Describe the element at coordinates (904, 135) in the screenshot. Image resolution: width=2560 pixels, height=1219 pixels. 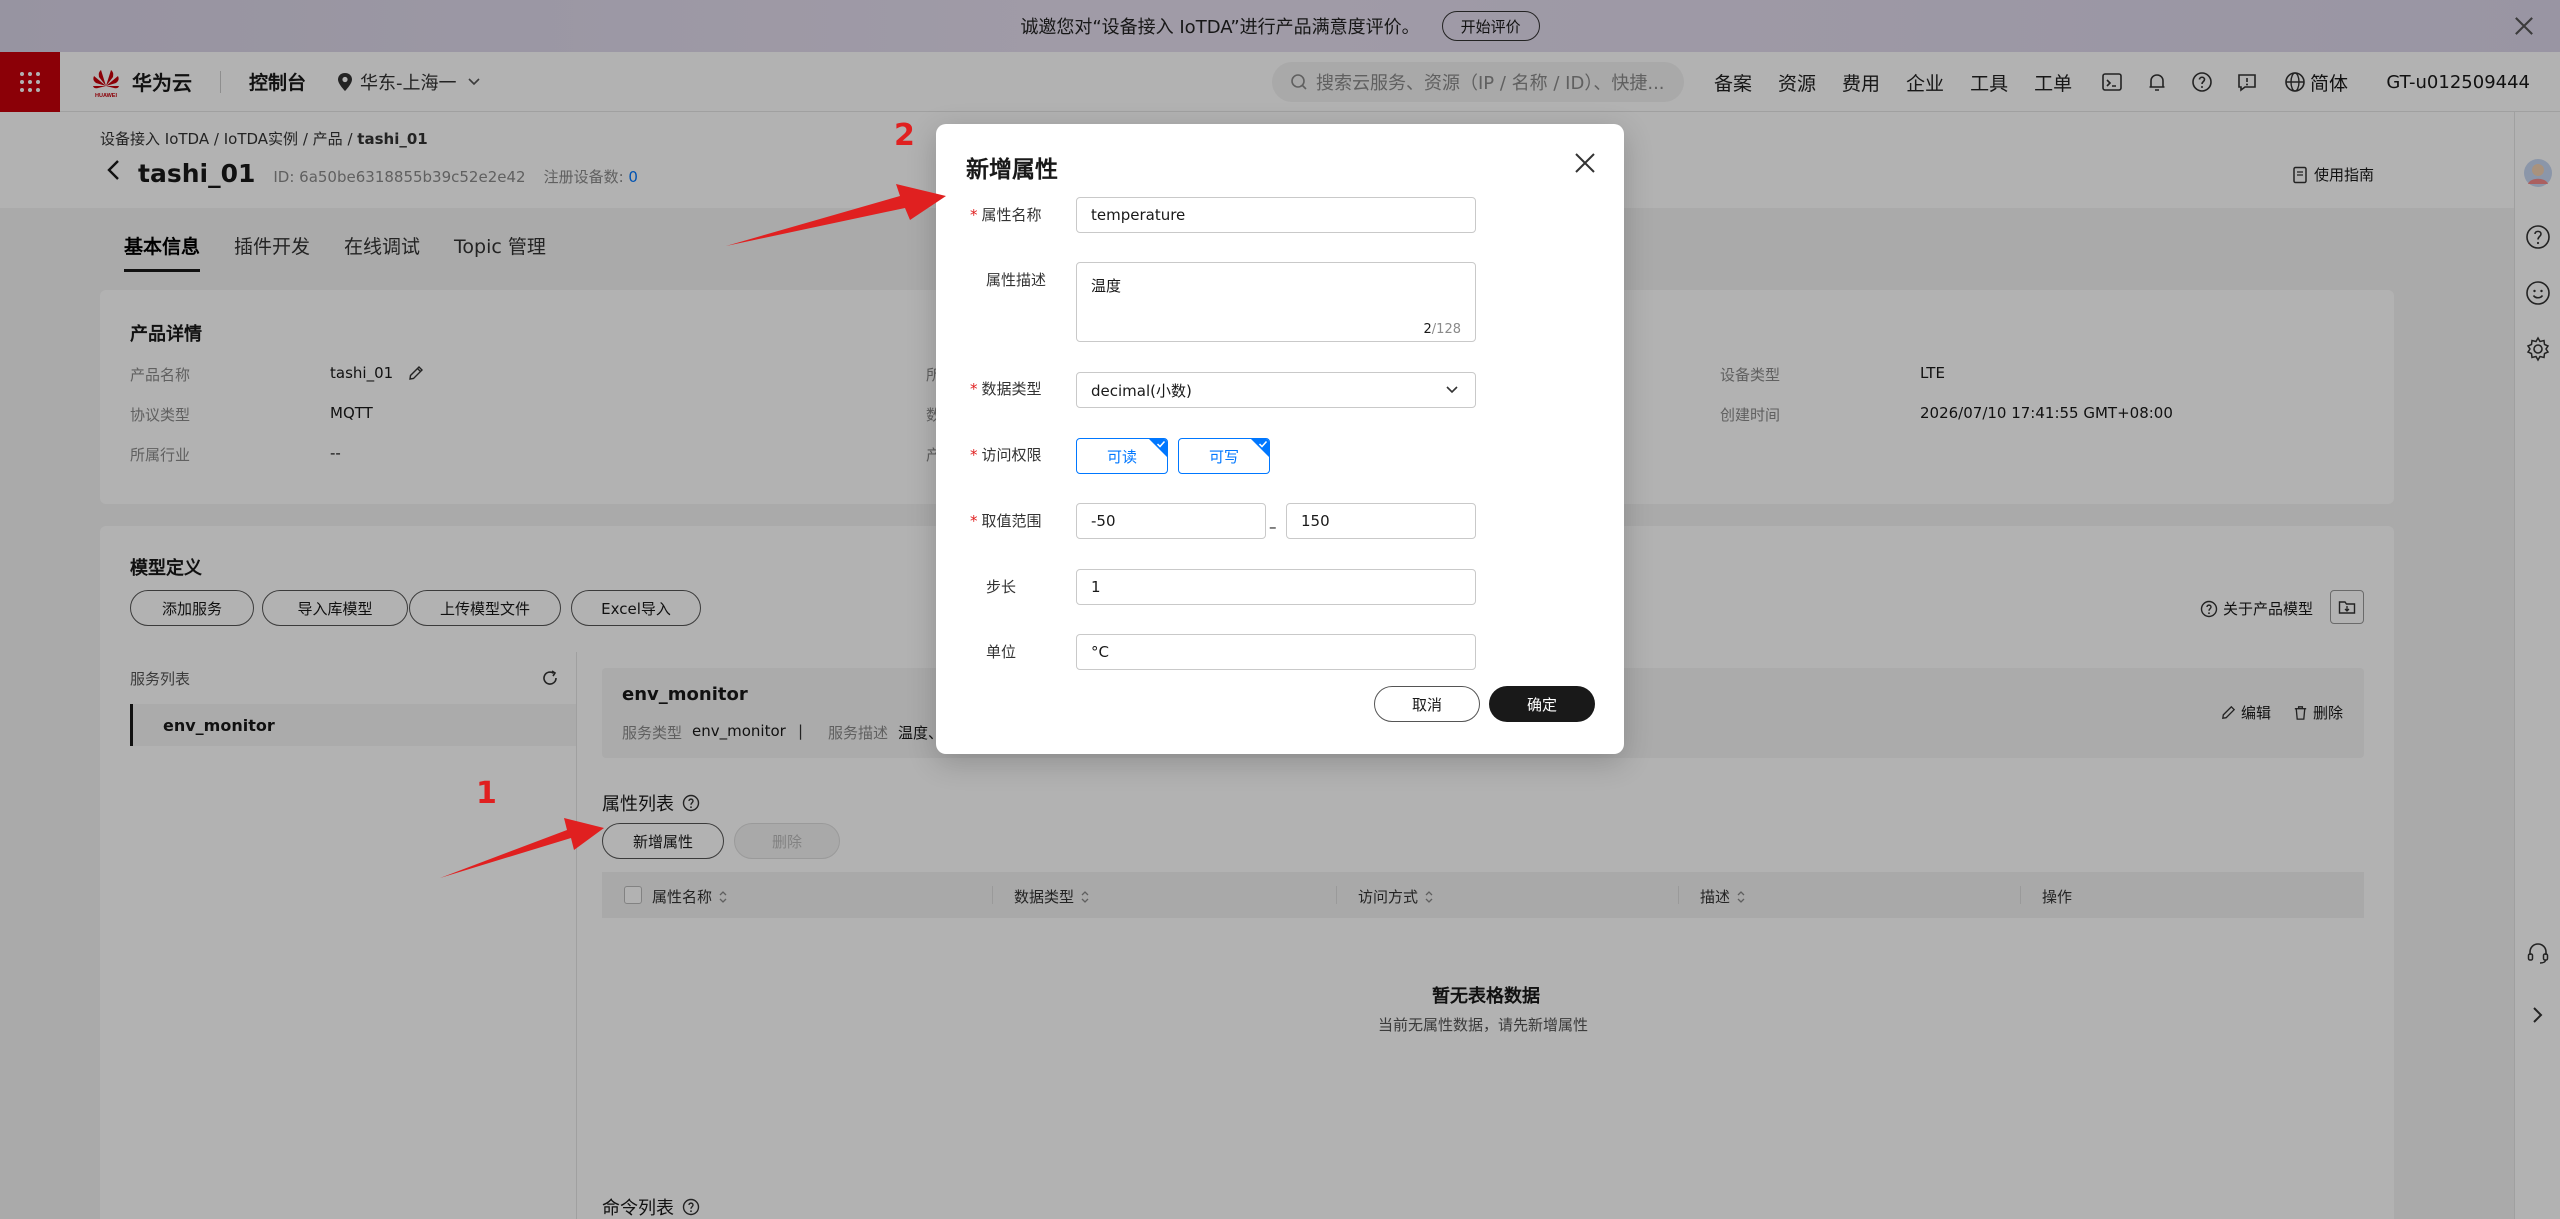
I see `annotation-number-2: 2` at that location.